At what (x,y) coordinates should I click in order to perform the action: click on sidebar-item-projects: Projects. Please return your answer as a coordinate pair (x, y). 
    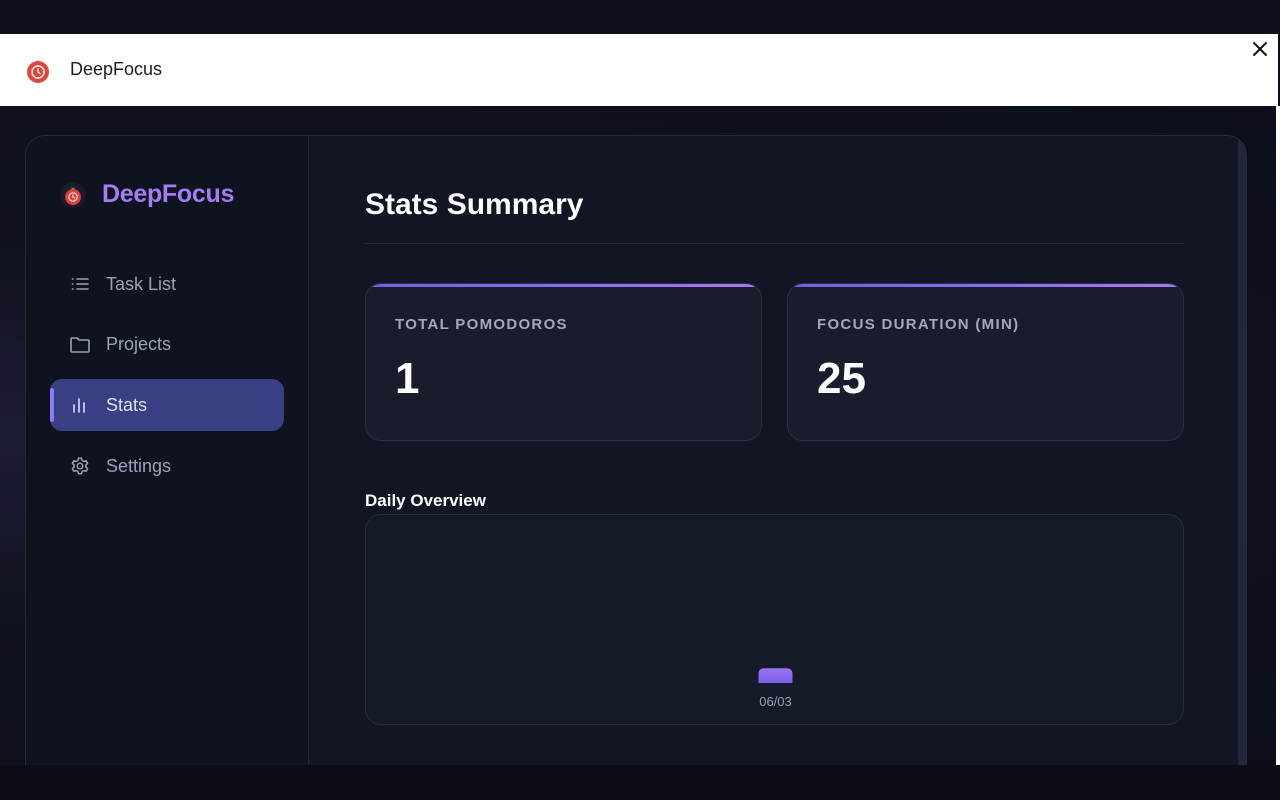
    Looking at the image, I should click on (167, 345).